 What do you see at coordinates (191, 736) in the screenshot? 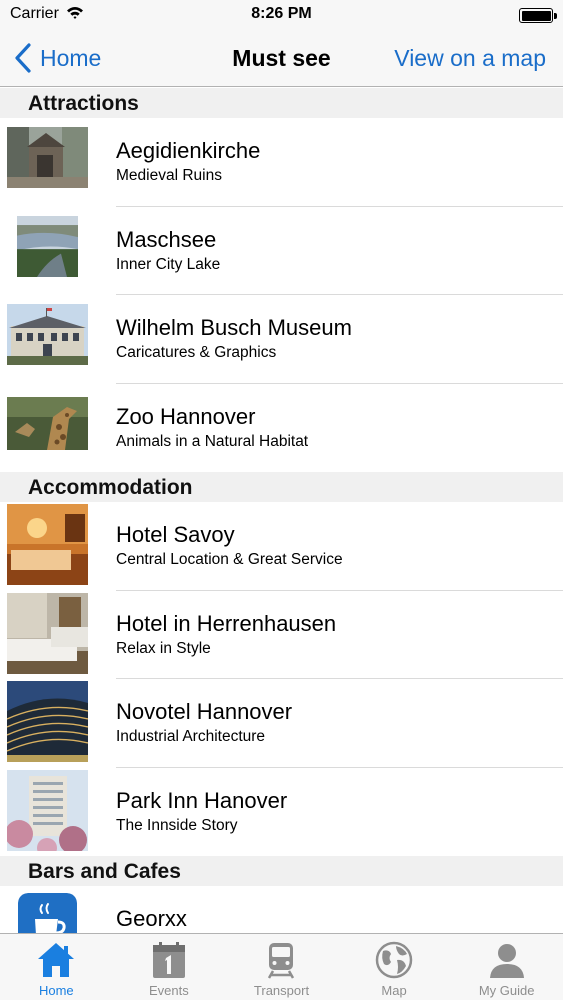
I see `item-subtitle: Industrial Architecture` at bounding box center [191, 736].